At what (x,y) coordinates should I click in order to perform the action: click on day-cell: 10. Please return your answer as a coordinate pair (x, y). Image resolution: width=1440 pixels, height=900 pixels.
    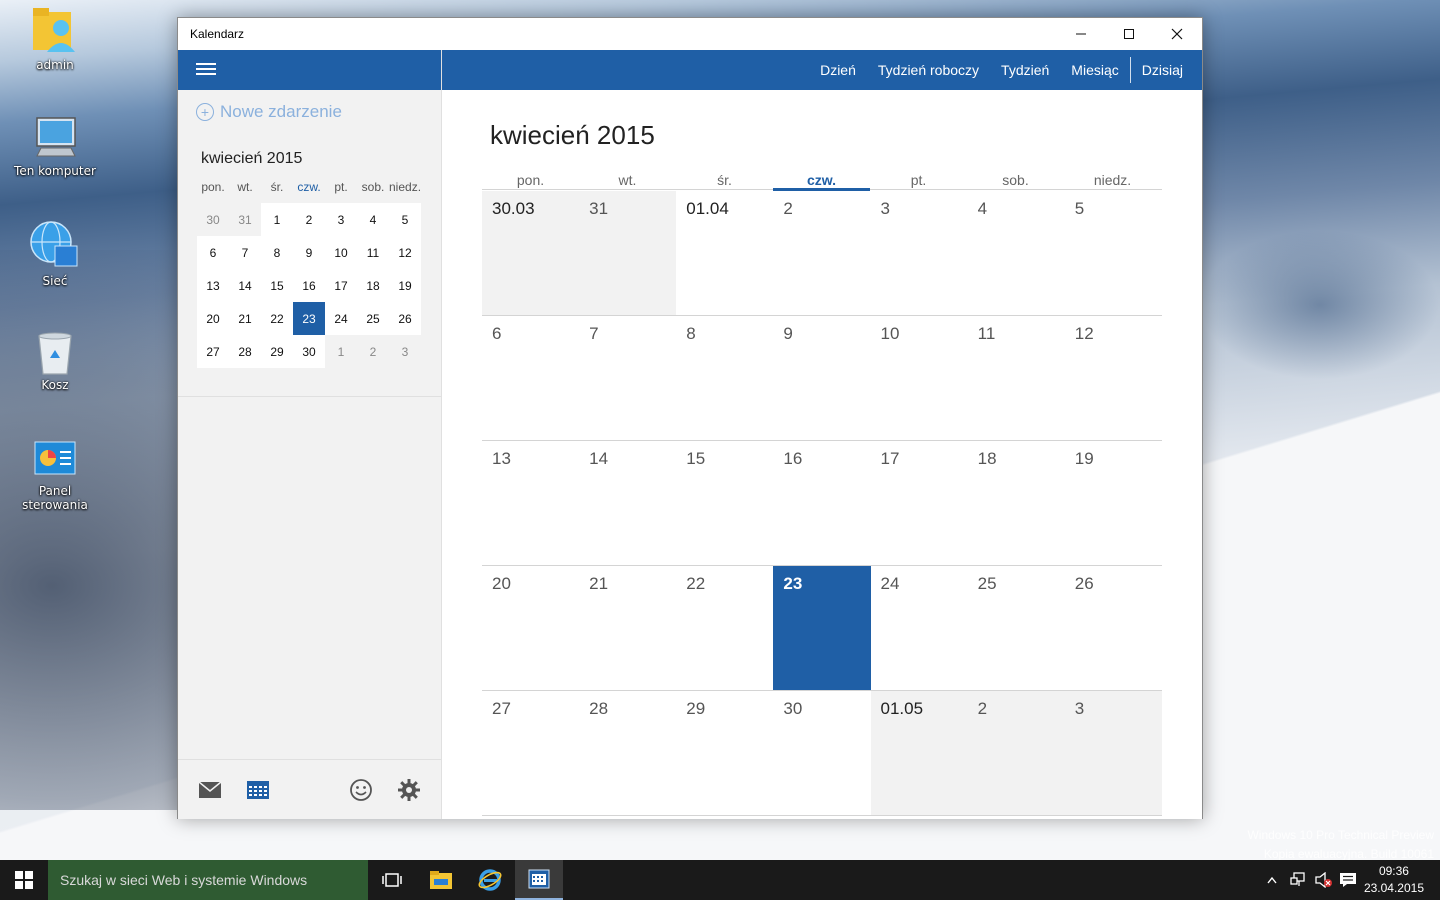
    Looking at the image, I should click on (919, 378).